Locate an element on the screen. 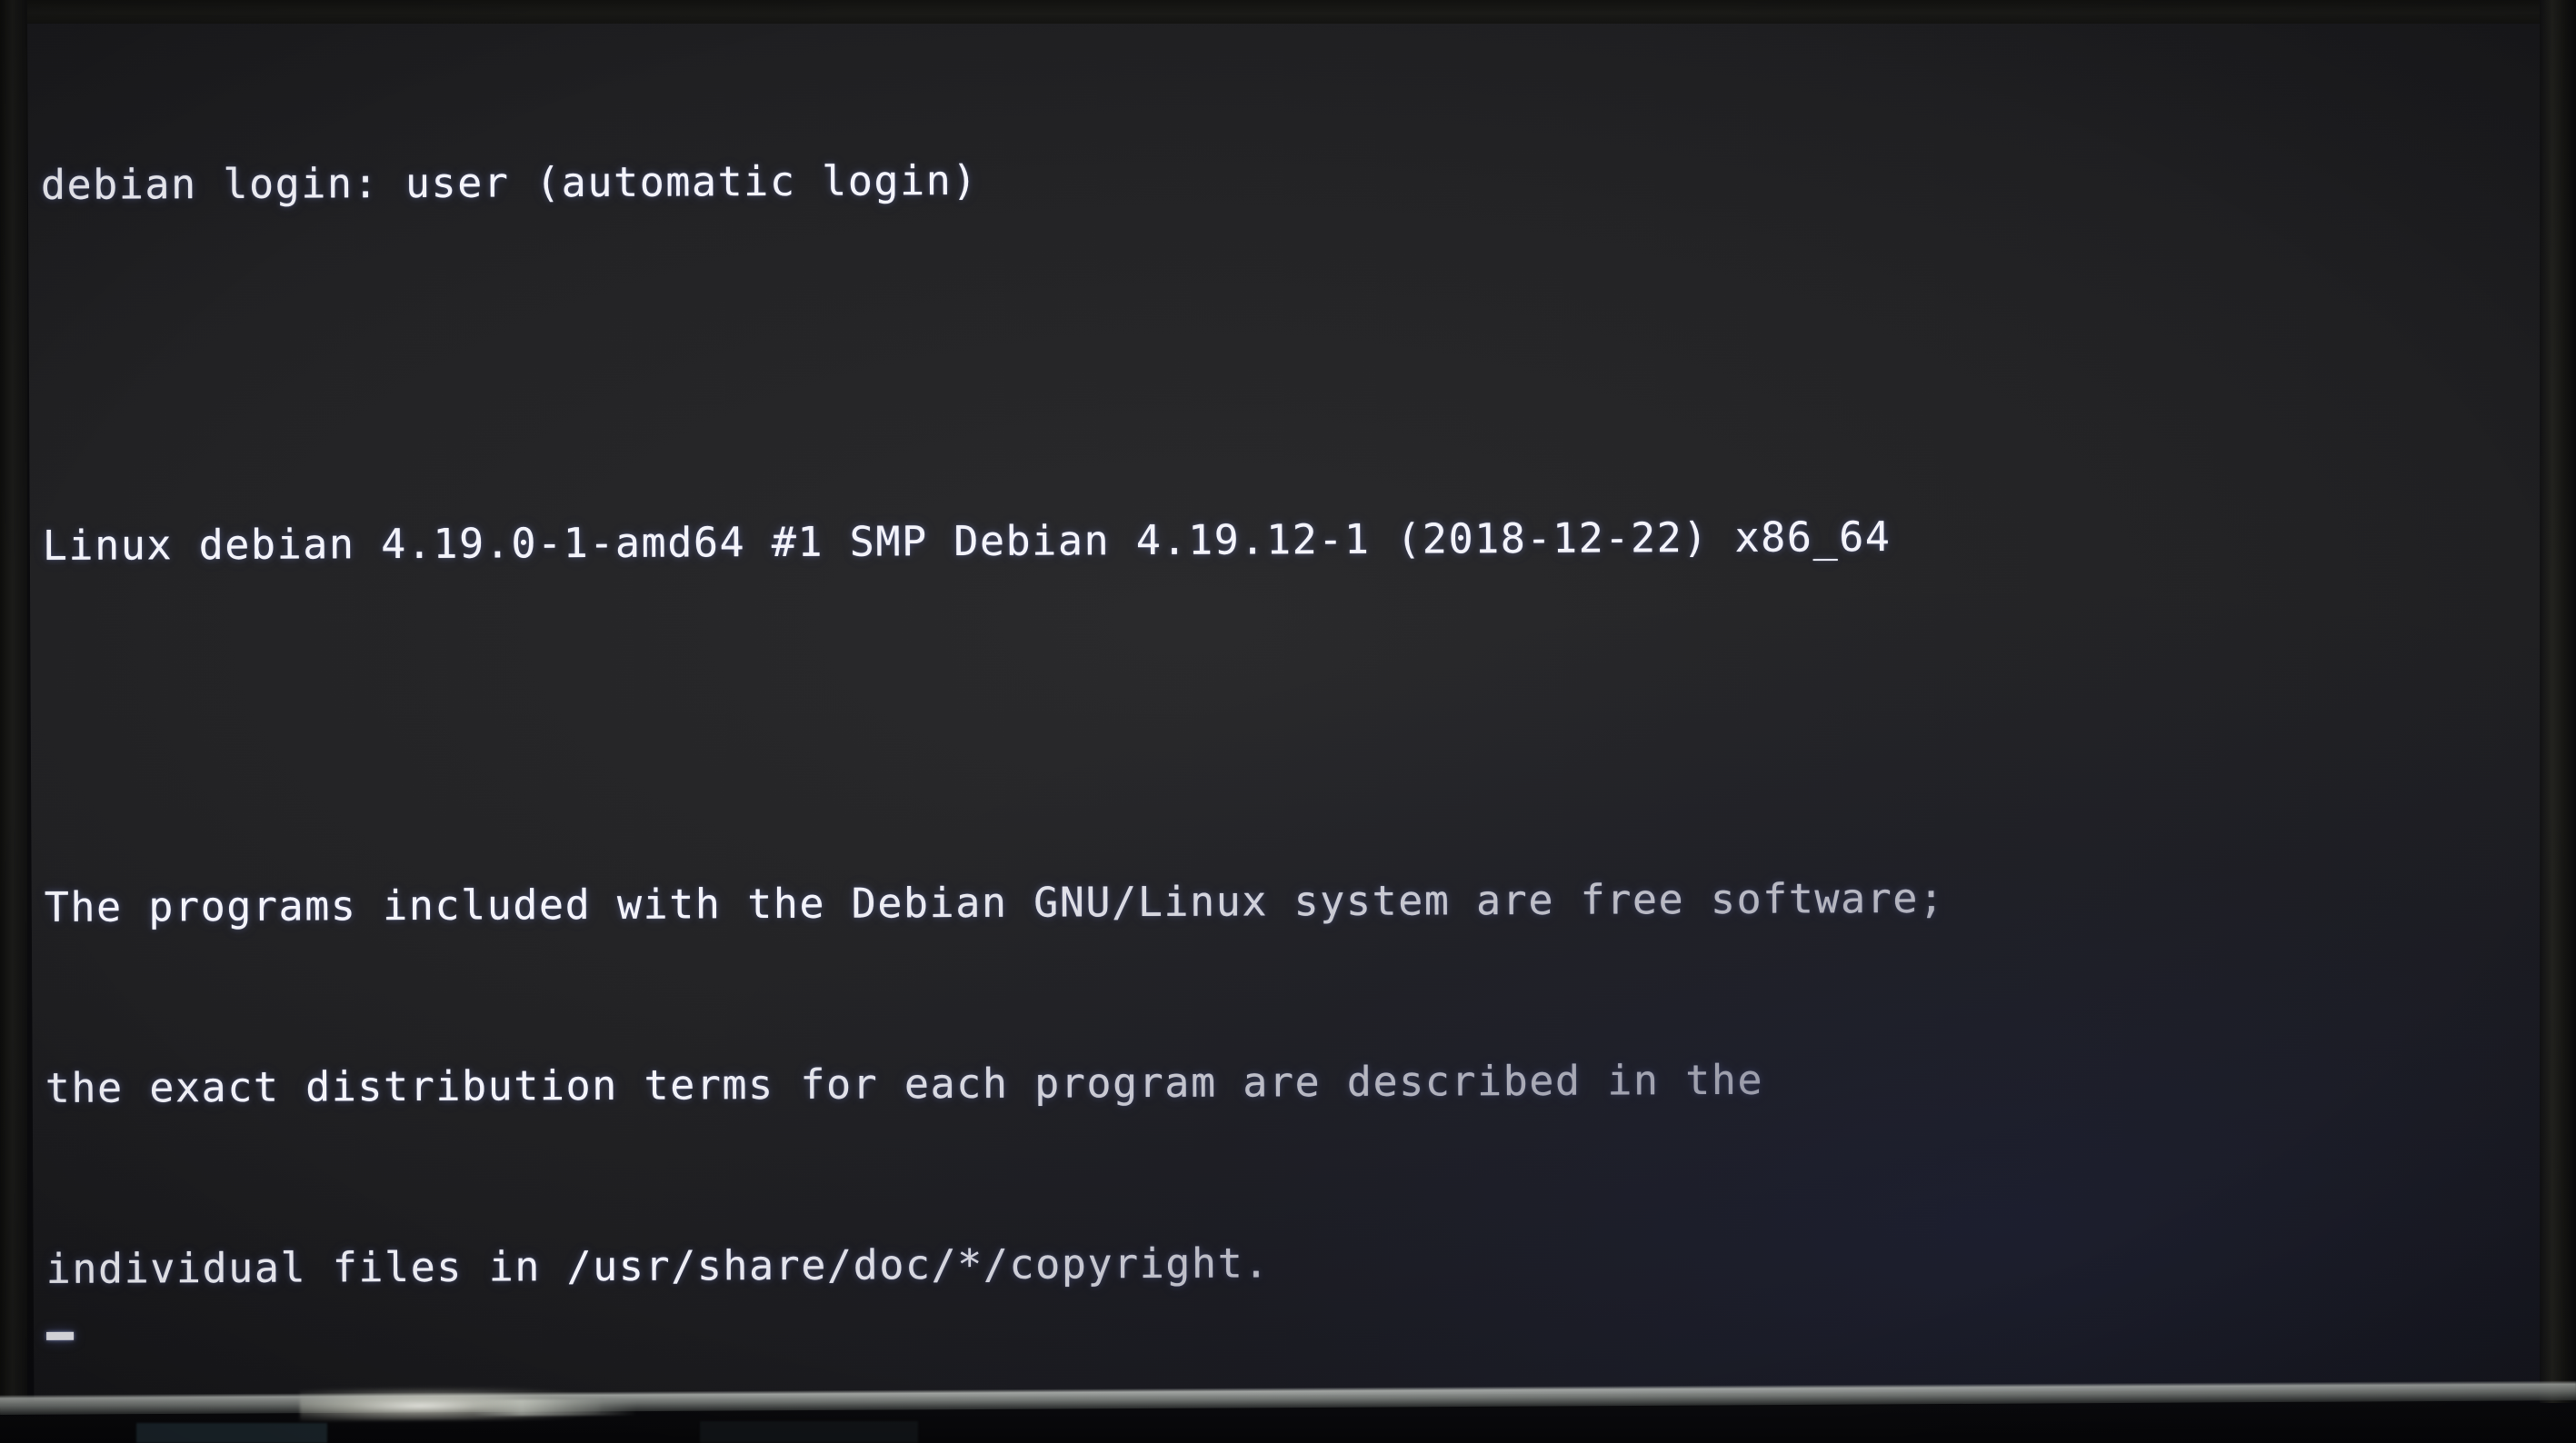 This screenshot has height=1443, width=2576. desk-object-right is located at coordinates (809, 1432).